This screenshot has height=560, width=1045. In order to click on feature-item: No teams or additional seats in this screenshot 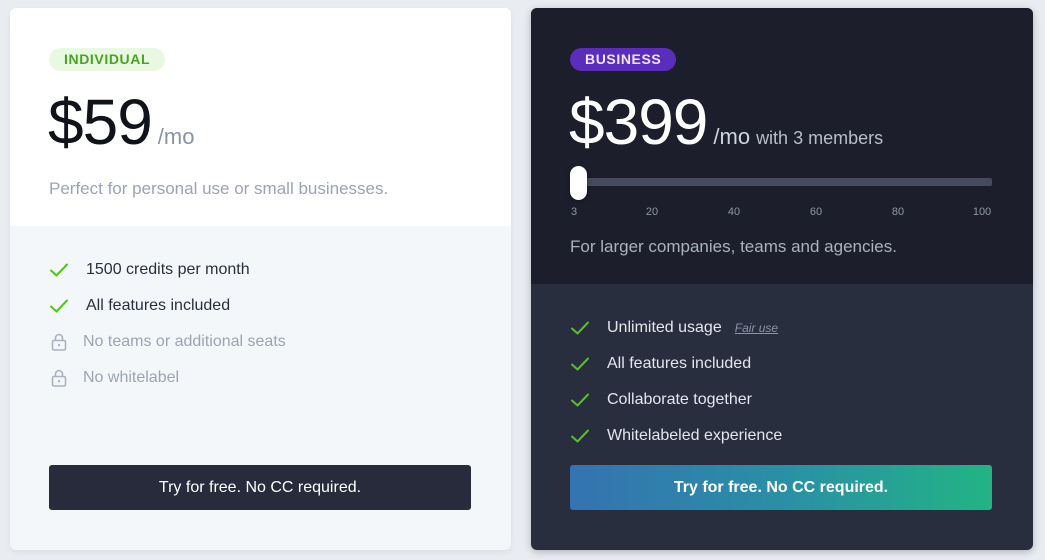, I will do `click(167, 342)`.